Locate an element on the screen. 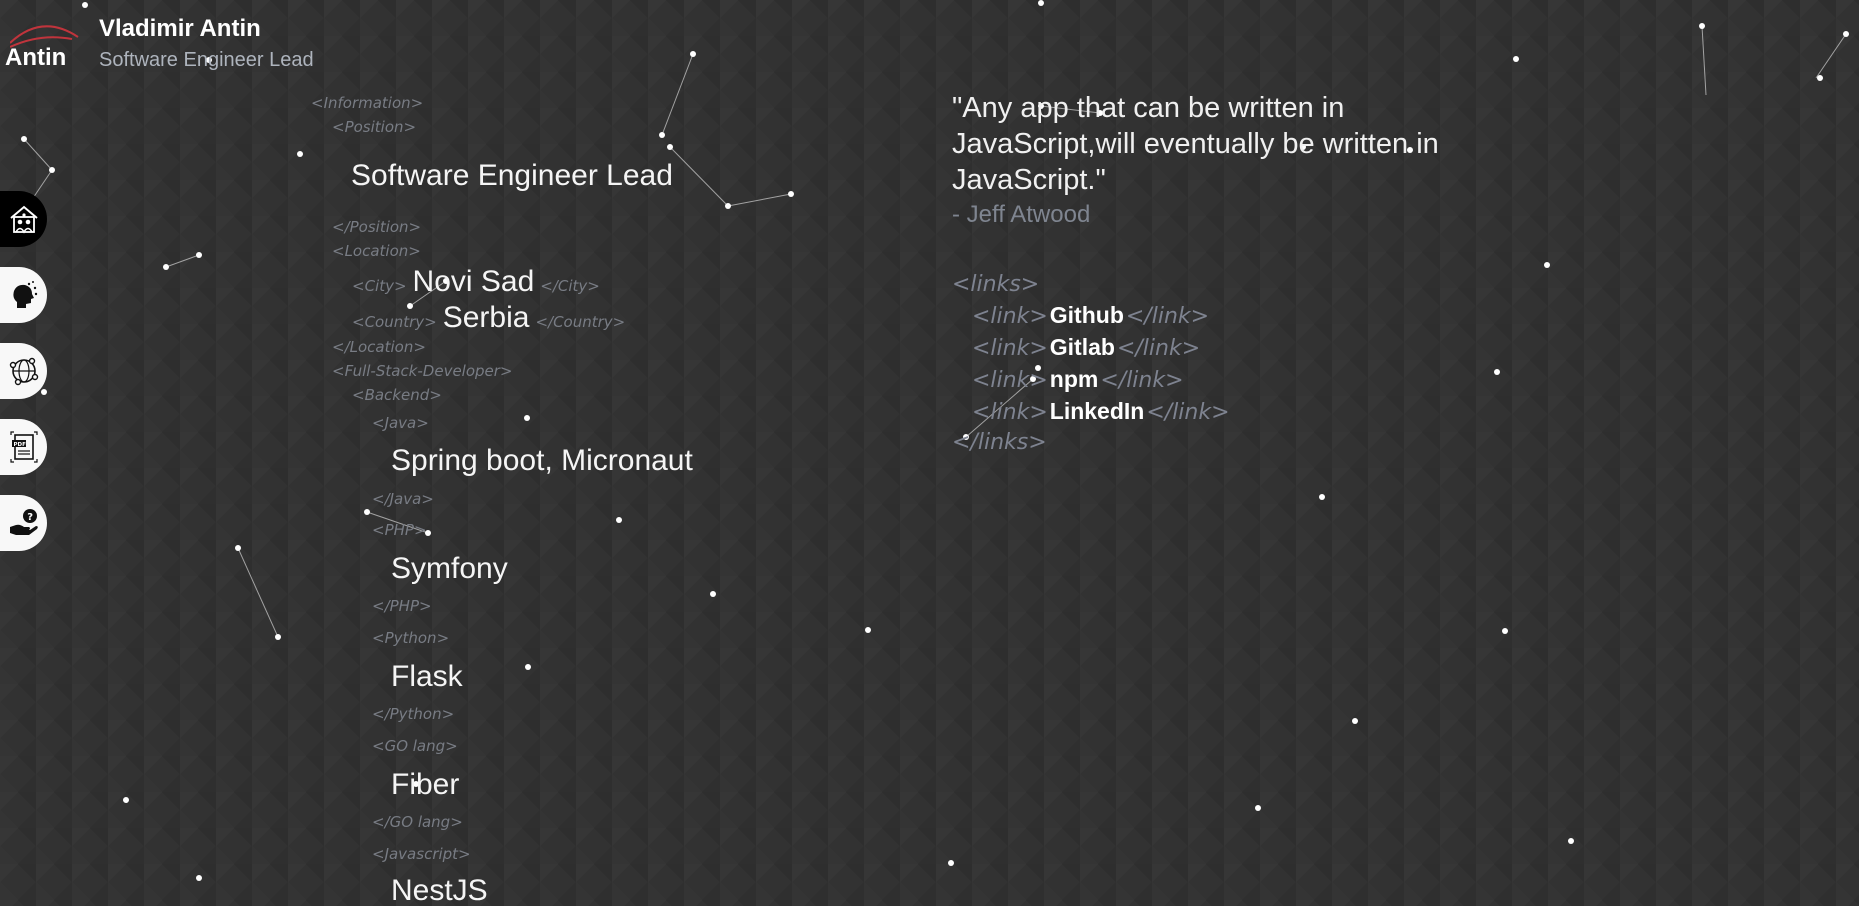 This screenshot has width=1859, height=906. city-row: <City> Novi Sad </City> is located at coordinates (476, 282).